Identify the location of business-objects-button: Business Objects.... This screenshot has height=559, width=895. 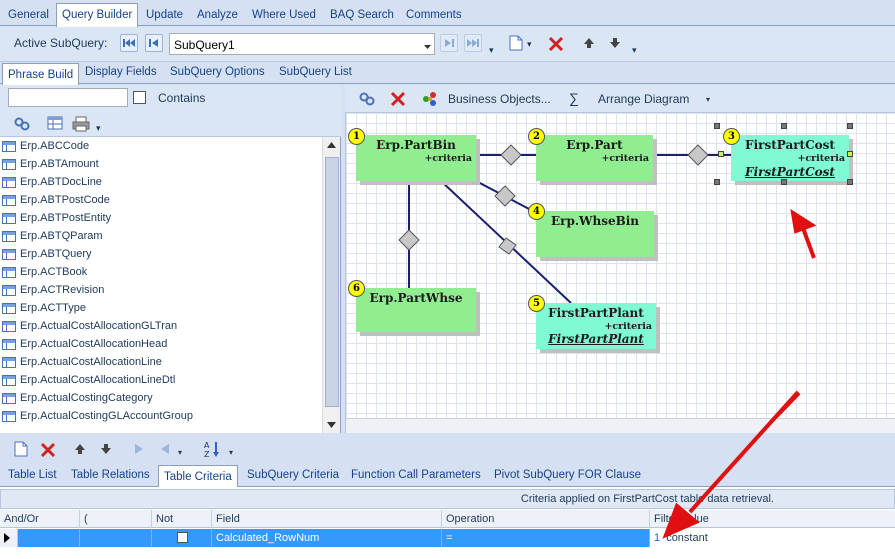
(499, 99).